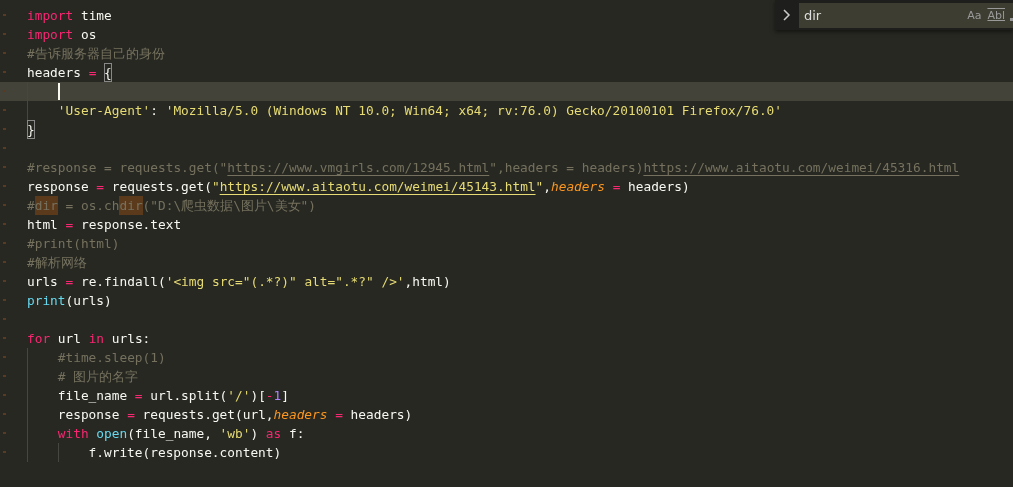 This screenshot has height=487, width=1013. I want to click on whole-word-toggle: Abl, so click(996, 15).